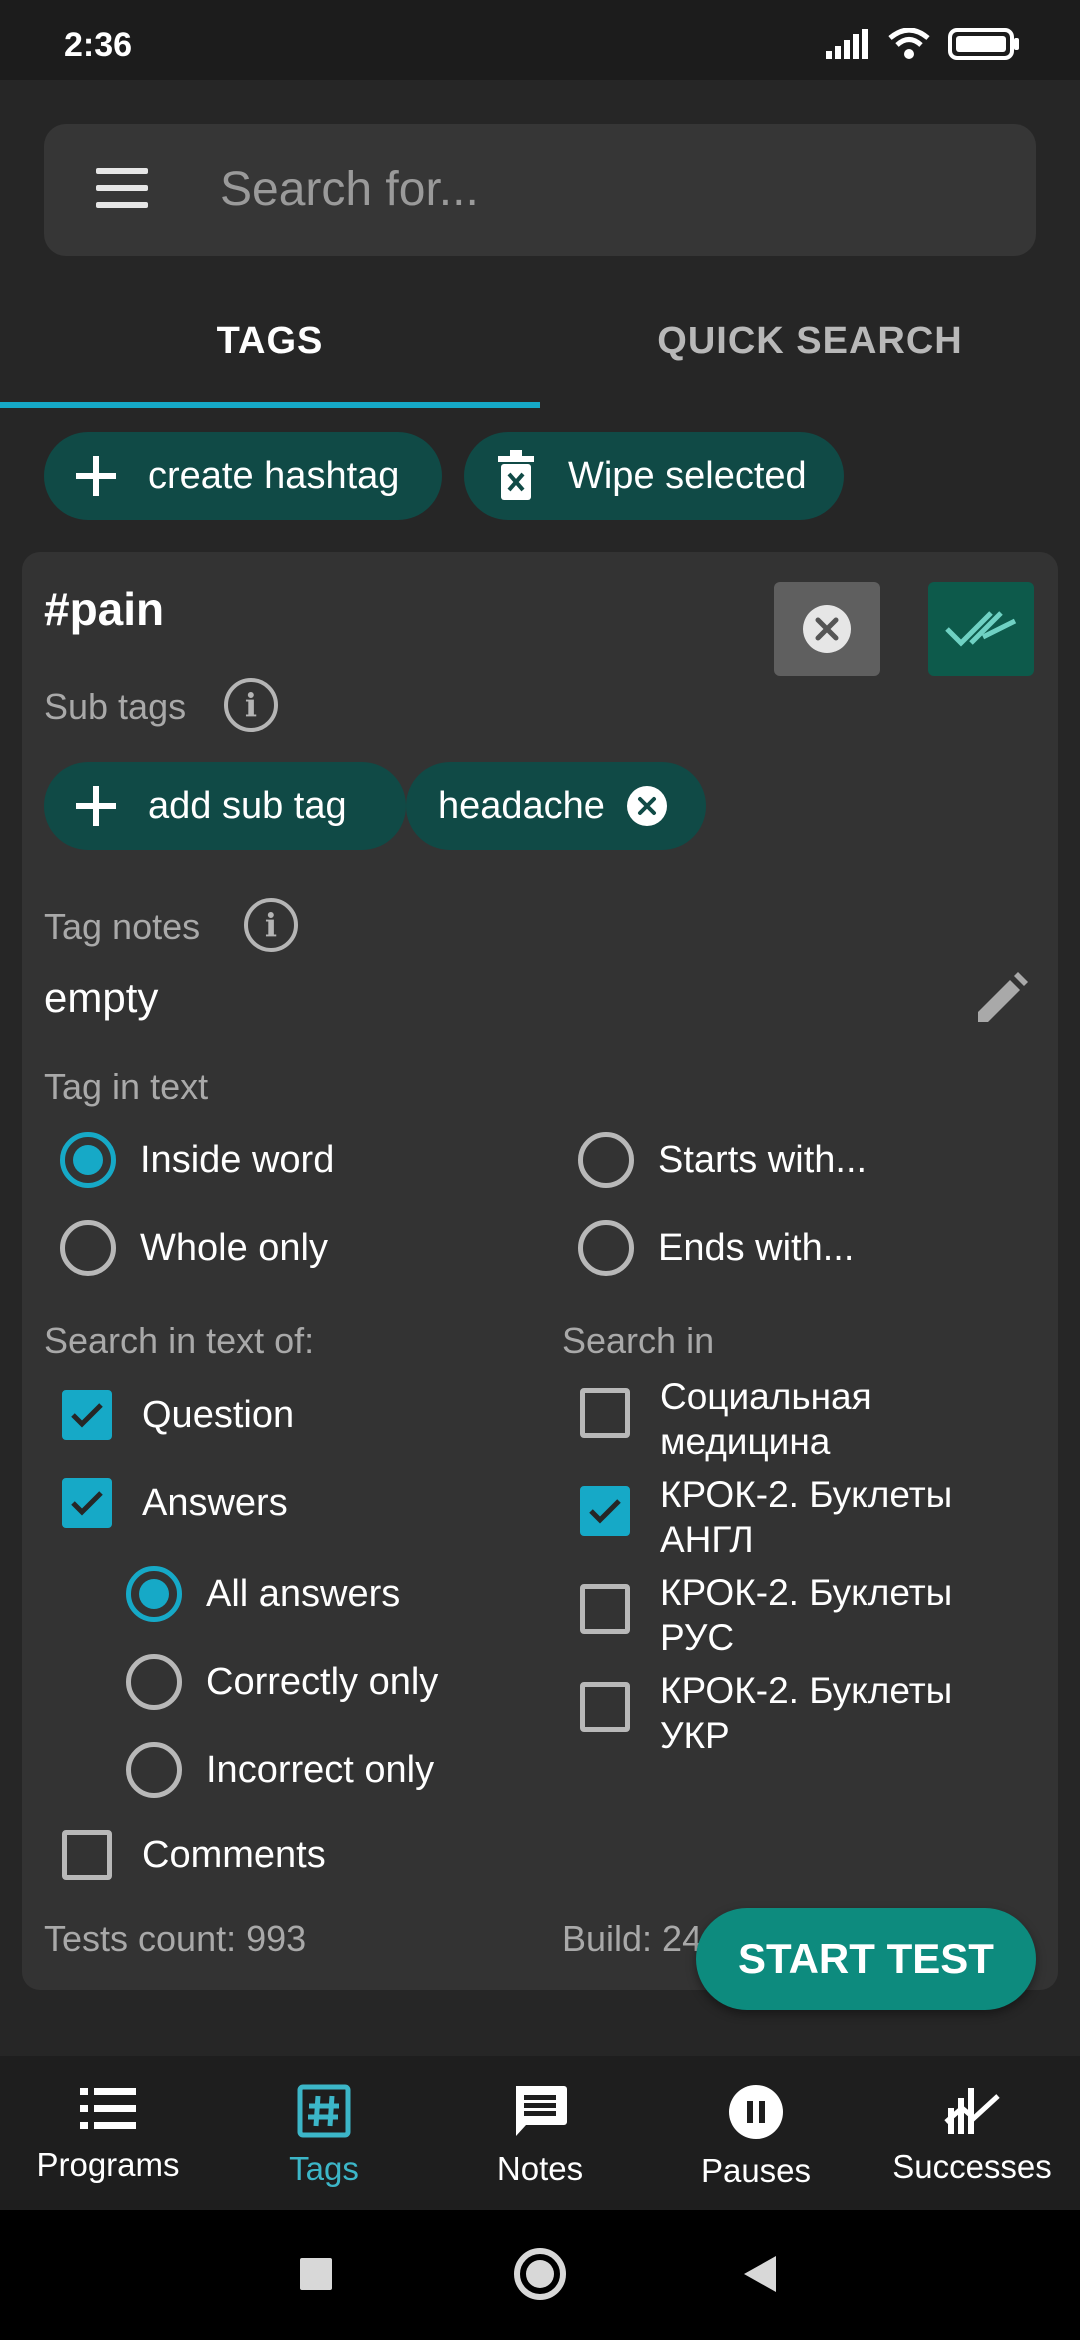  I want to click on radio-label: Incorrect only, so click(320, 1769).